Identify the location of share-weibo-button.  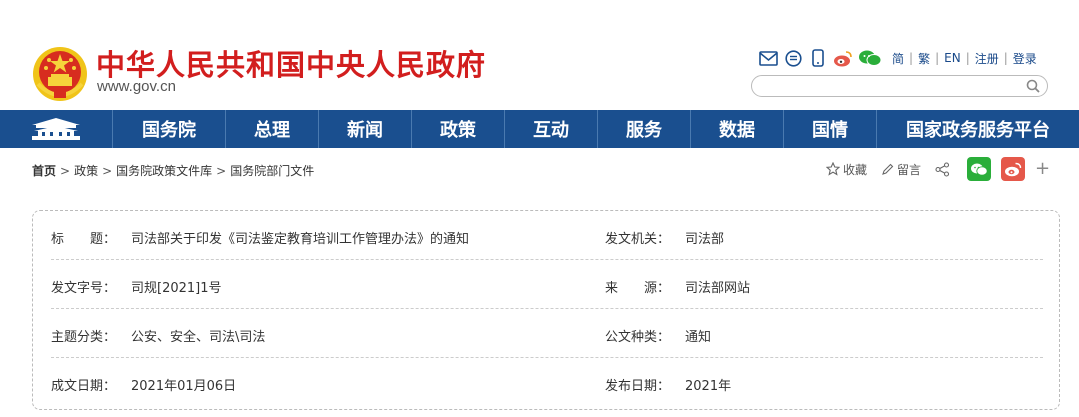
(1013, 169).